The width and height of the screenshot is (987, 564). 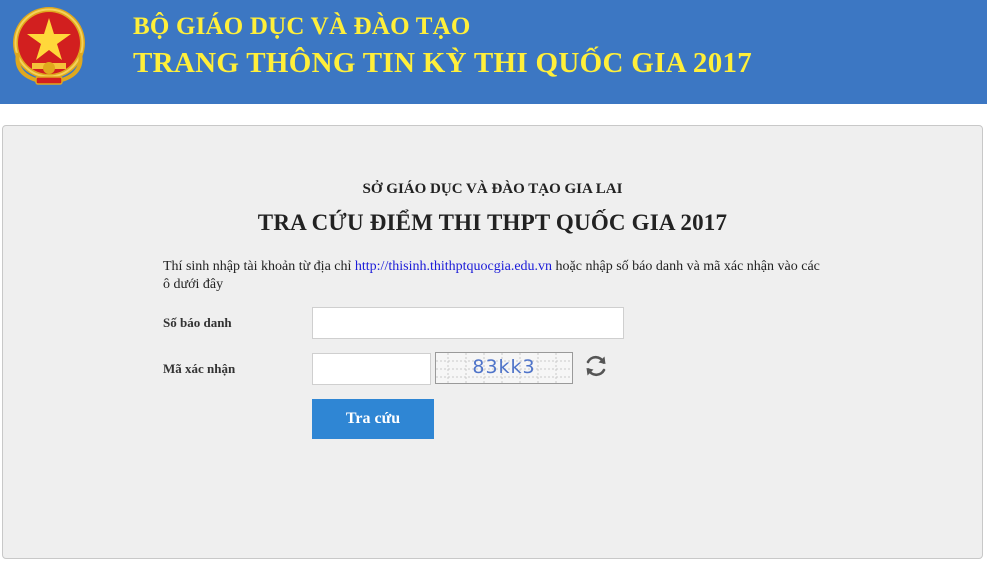 I want to click on page-title: TRA CỨU ĐIỂM THI THPT QUỐC GIA 2017, so click(x=492, y=222).